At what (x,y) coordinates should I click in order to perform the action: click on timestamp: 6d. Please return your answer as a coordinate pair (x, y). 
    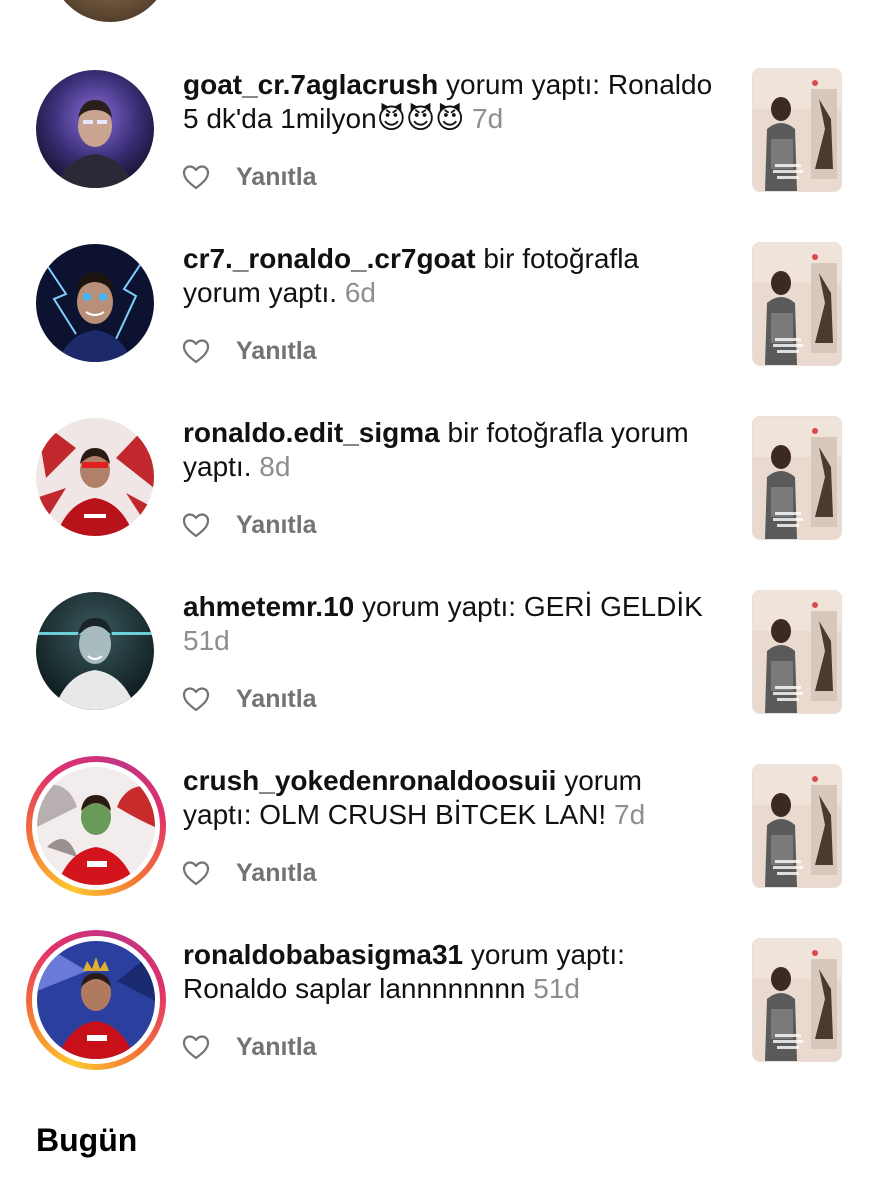
    Looking at the image, I should click on (356, 292).